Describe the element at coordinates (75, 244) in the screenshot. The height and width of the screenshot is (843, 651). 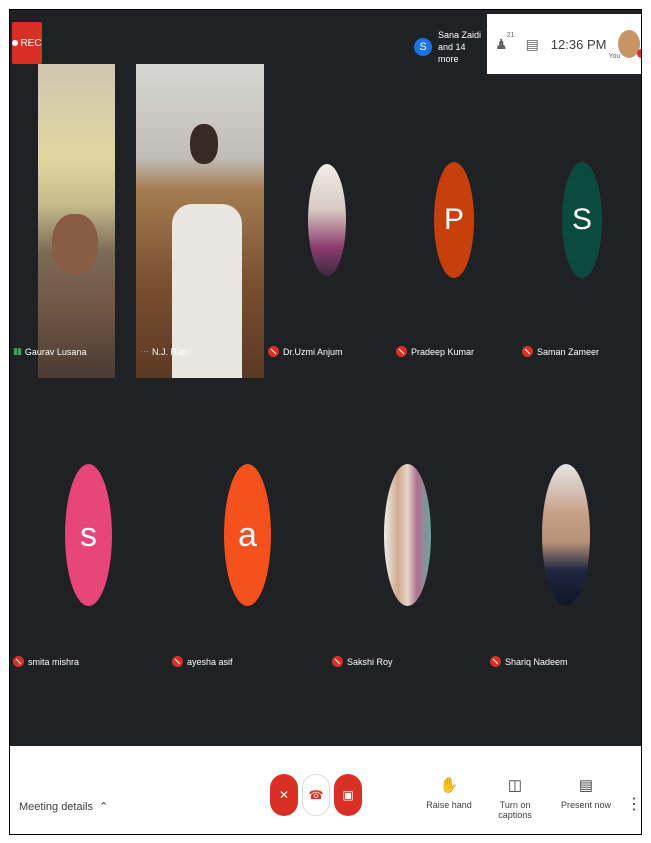
I see `face` at that location.